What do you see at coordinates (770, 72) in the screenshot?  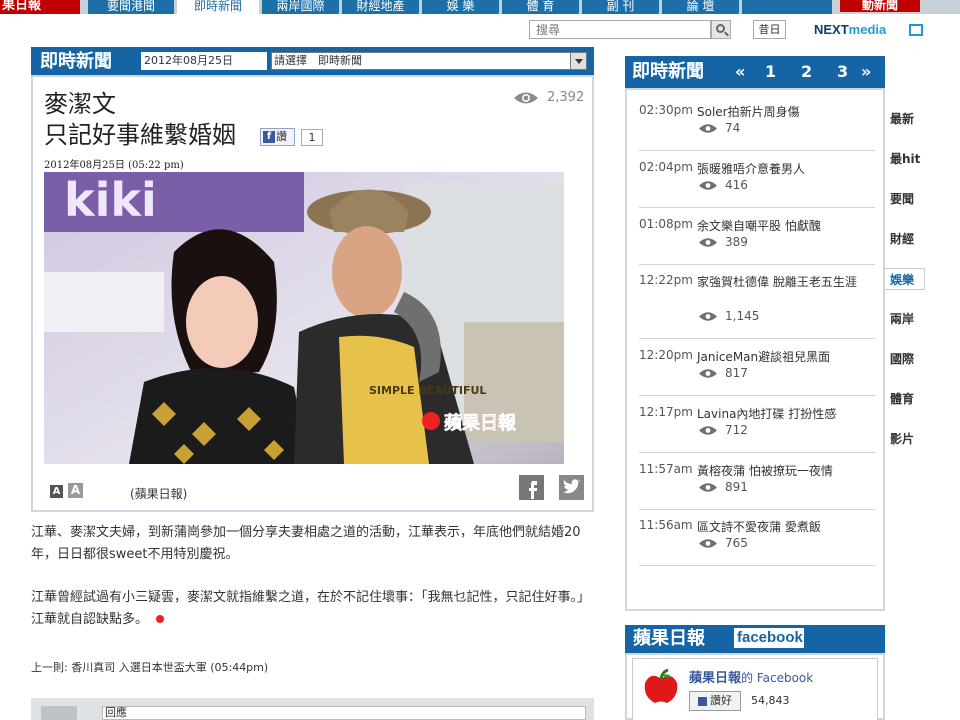 I see `news-page-1: 1` at bounding box center [770, 72].